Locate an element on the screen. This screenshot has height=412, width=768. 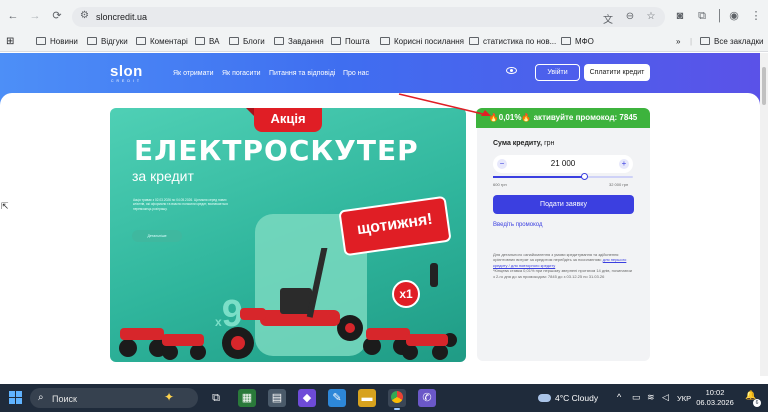
logo-text: slon is located at coordinates (126, 71).